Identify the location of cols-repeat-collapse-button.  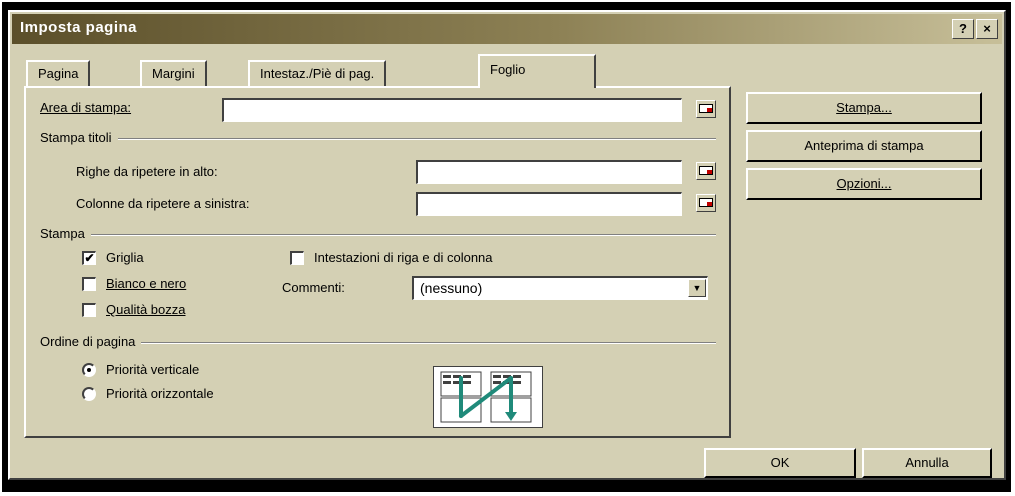
(706, 203).